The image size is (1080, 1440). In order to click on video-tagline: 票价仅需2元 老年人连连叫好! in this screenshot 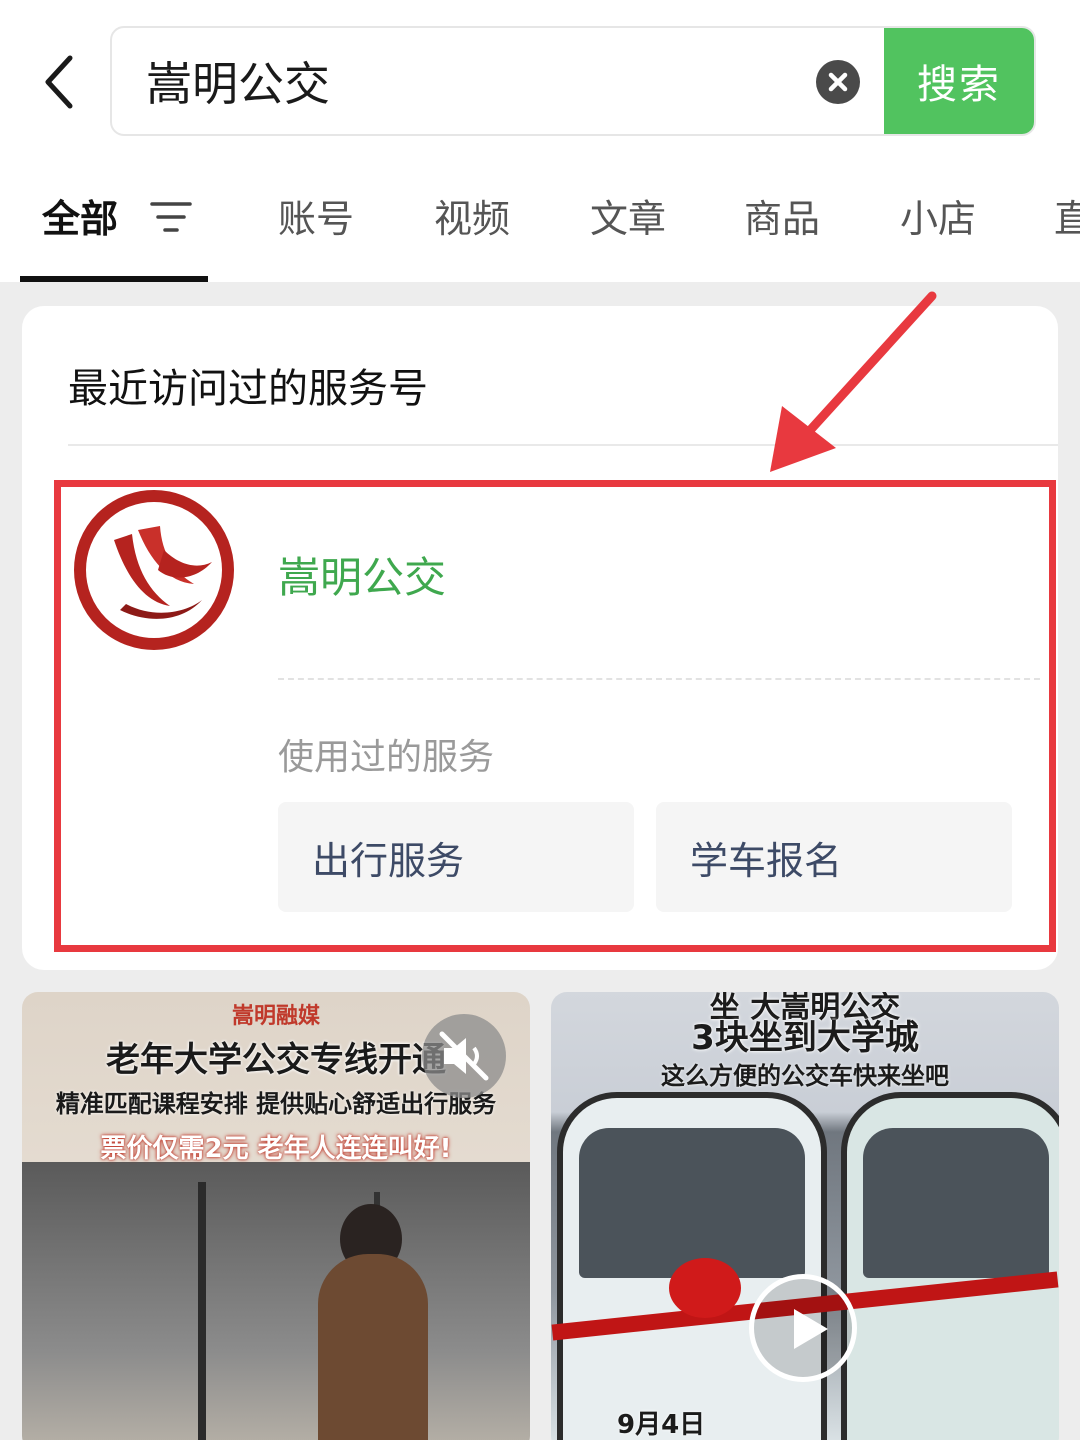, I will do `click(276, 1149)`.